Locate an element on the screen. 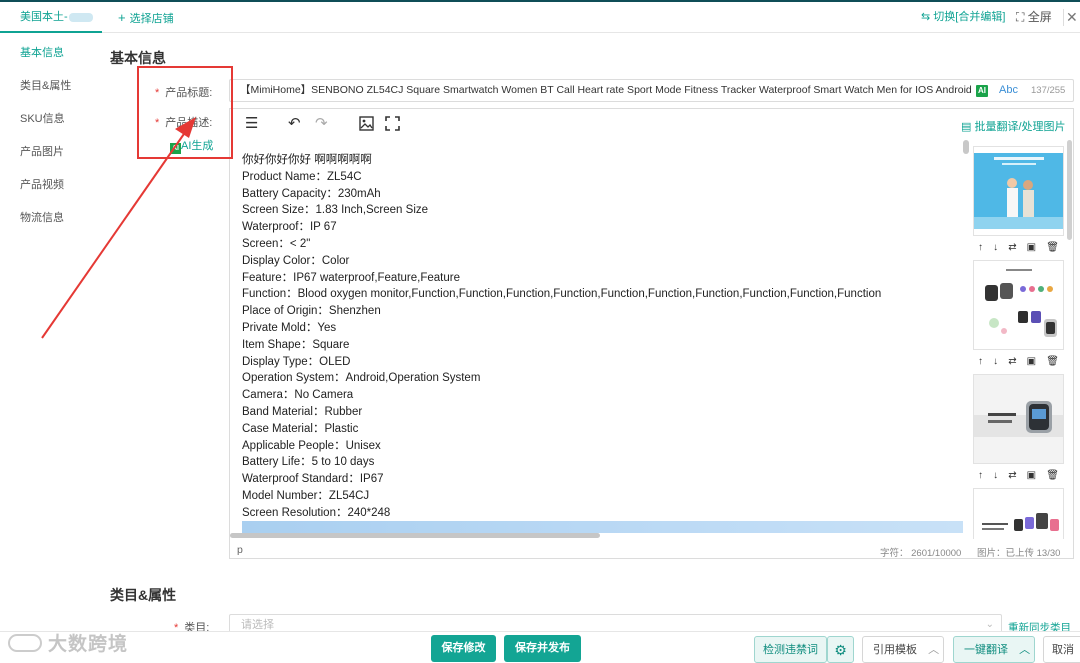  add-store-button: + 选择店铺 is located at coordinates (146, 17).